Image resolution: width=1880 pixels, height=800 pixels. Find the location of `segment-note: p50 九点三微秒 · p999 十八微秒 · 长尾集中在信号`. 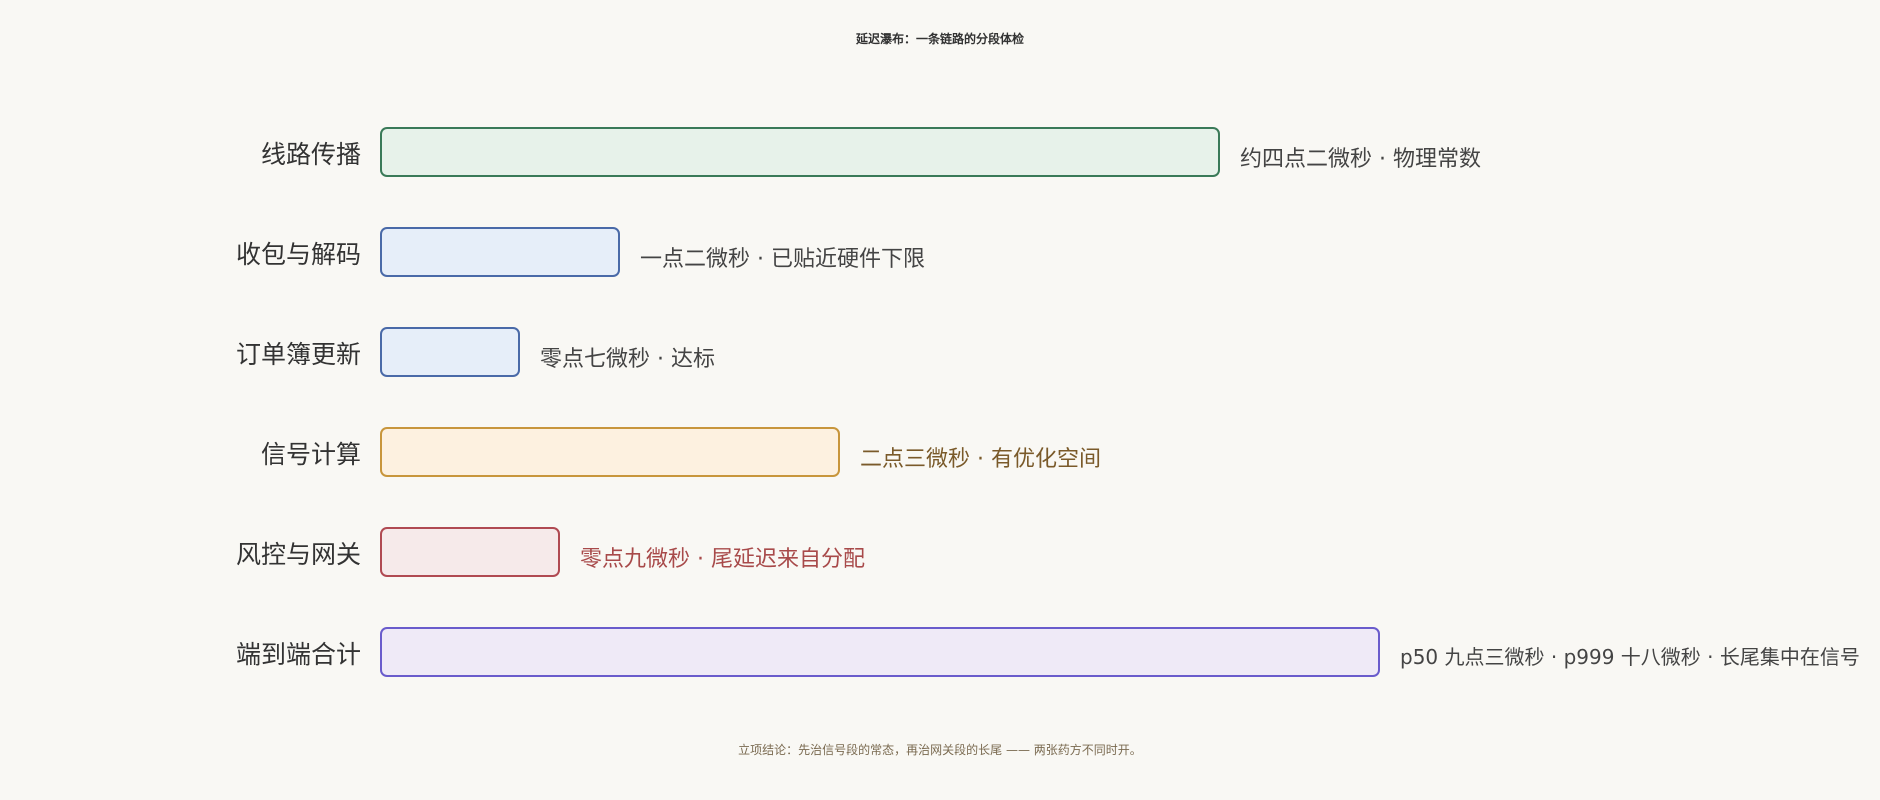

segment-note: p50 九点三微秒 · p999 十八微秒 · 长尾集中在信号 is located at coordinates (1630, 657).